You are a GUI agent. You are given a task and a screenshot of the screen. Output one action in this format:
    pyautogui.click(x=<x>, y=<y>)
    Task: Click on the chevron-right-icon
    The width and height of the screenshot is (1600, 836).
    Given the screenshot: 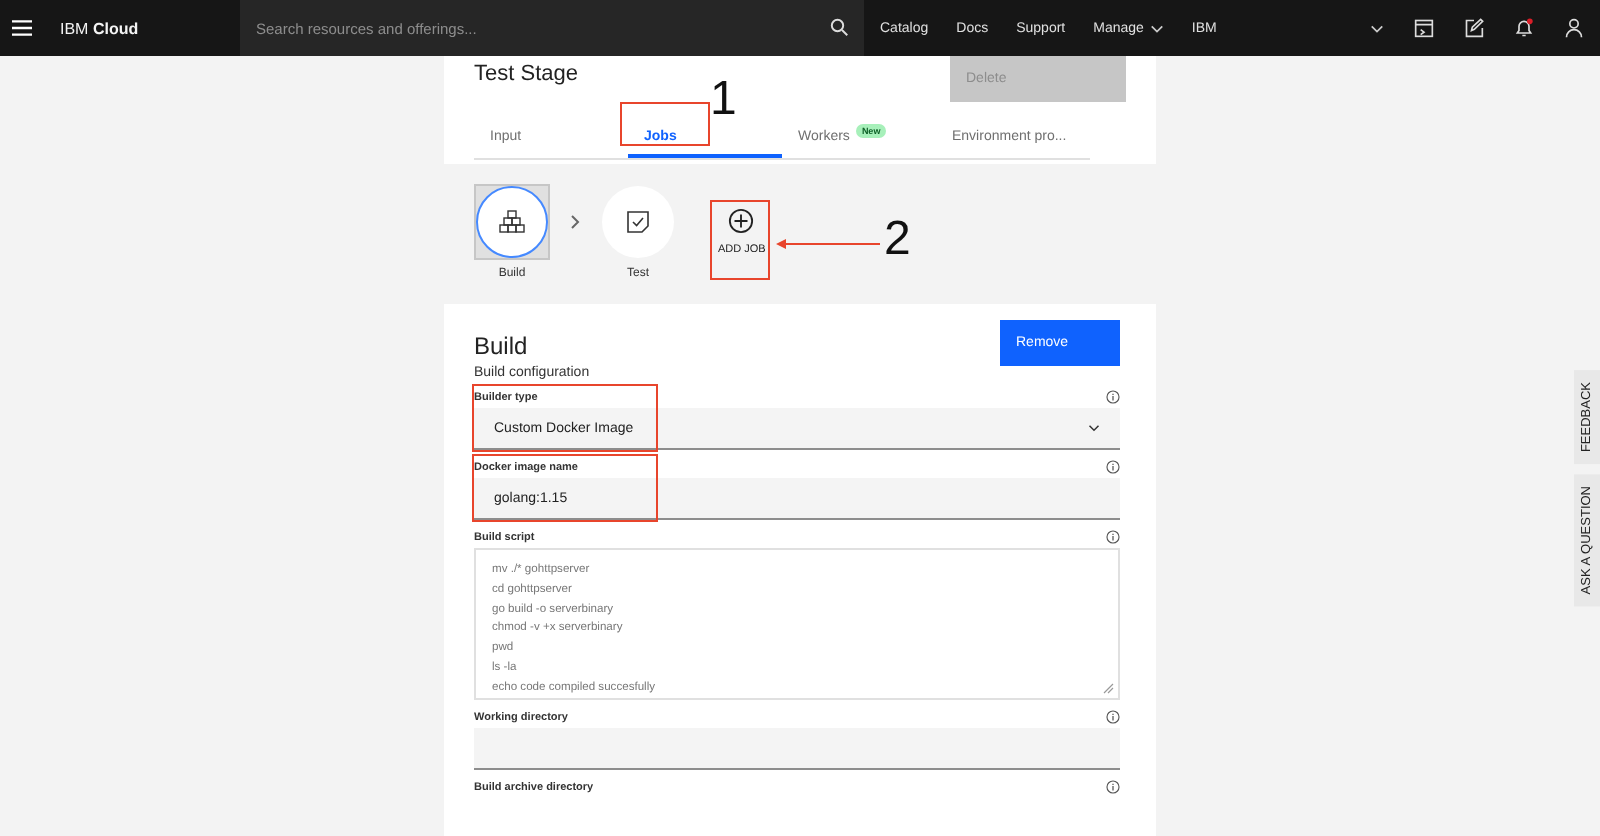 What is the action you would take?
    pyautogui.click(x=575, y=222)
    